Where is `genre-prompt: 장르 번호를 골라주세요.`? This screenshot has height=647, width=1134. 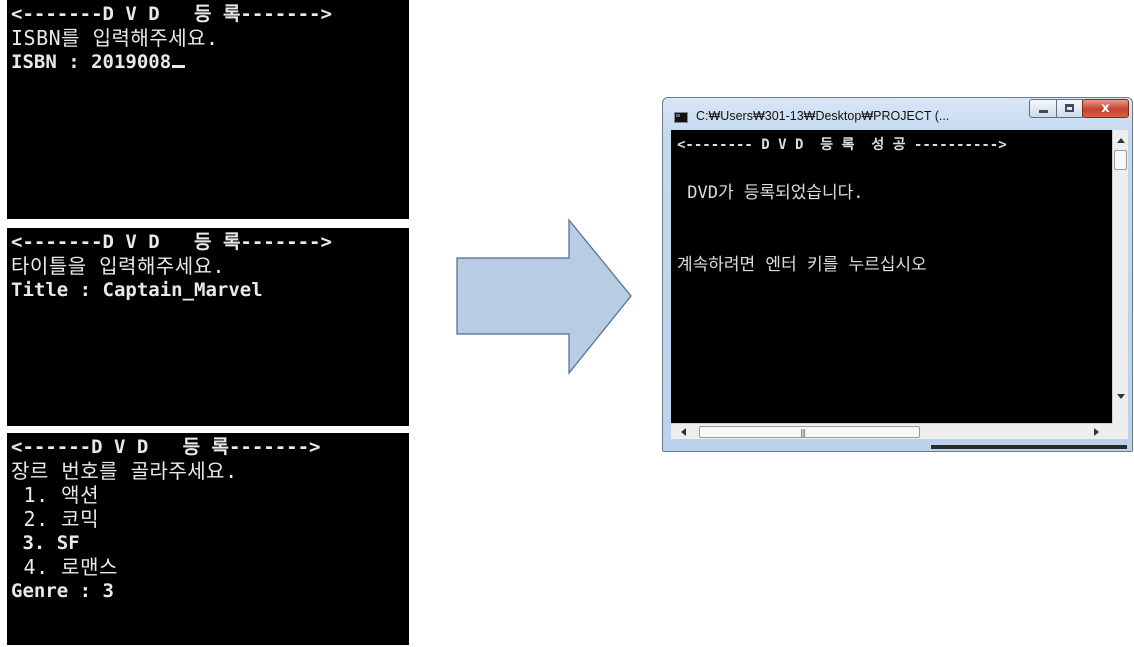 genre-prompt: 장르 번호를 골라주세요. is located at coordinates (124, 471).